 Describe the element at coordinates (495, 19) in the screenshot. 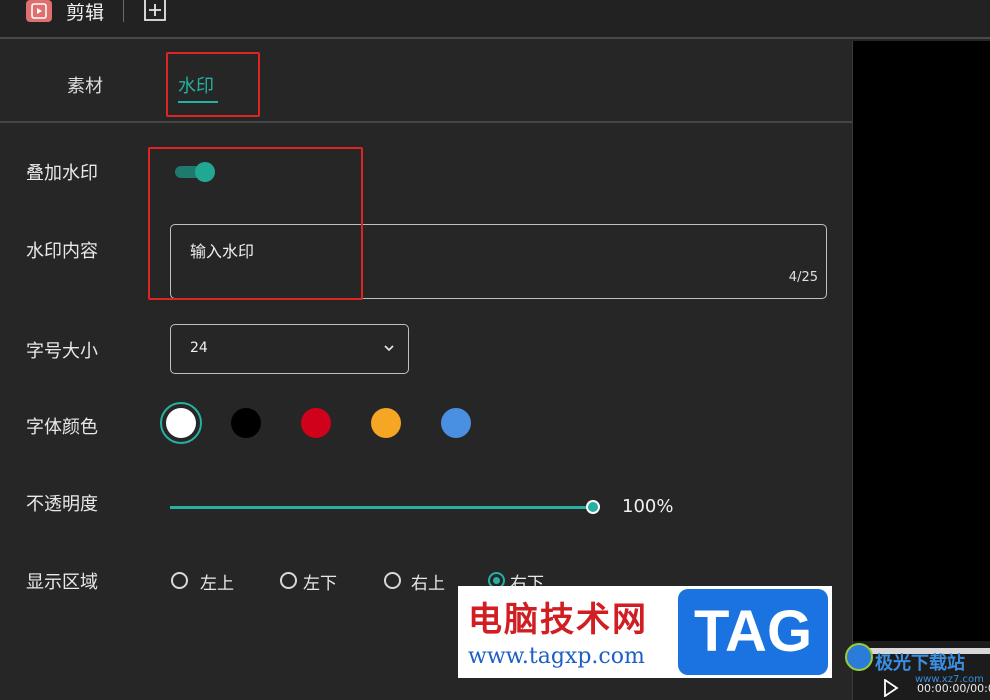

I see `top-bar: 剪辑` at that location.